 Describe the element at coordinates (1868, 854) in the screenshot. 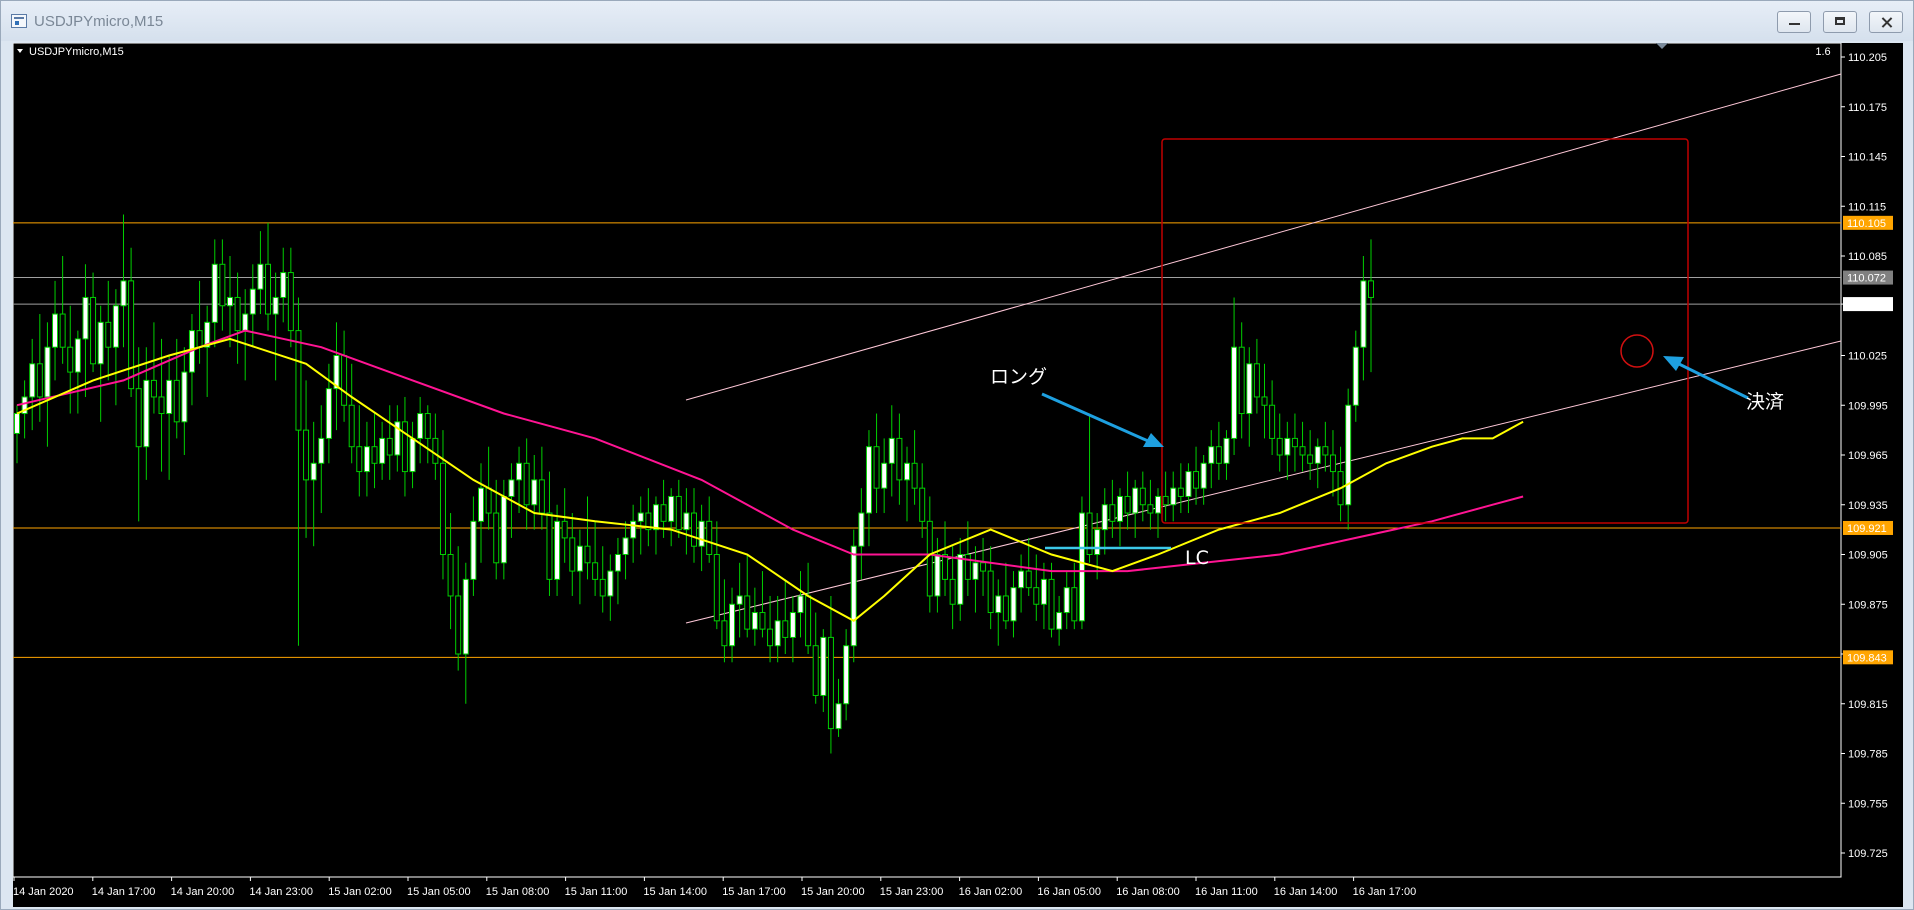

I see `price-tick-label: 109.725` at that location.